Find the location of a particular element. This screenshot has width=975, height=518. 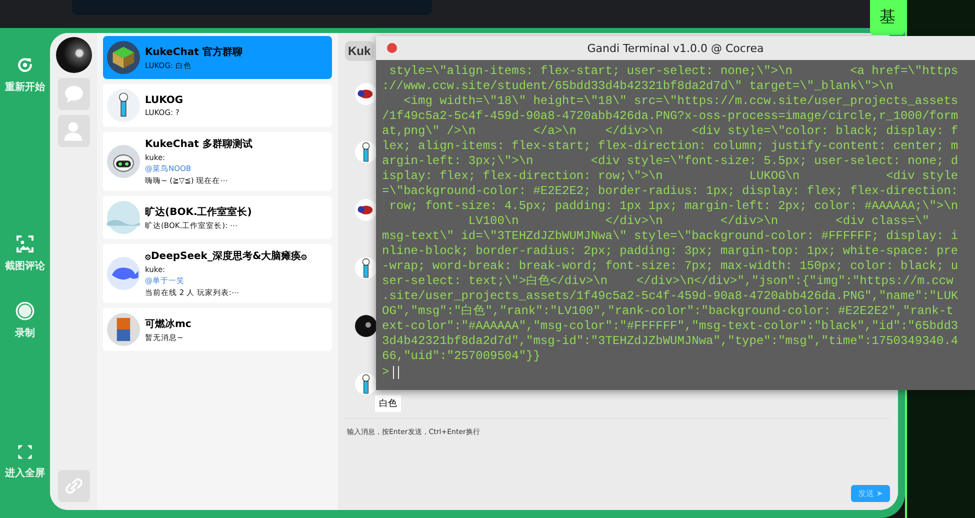

dark-avatar-icon is located at coordinates (366, 326).